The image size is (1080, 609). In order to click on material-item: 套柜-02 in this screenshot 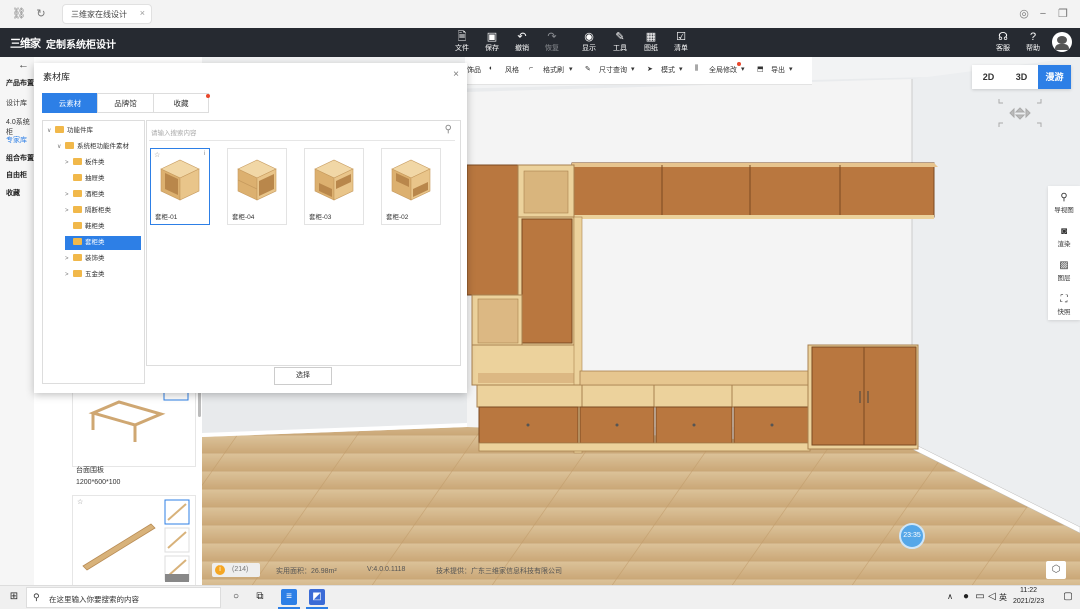, I will do `click(411, 186)`.